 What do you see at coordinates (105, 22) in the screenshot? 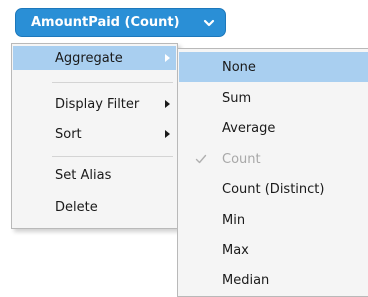
I see `field-pill-label: AmountPaid (Count)` at bounding box center [105, 22].